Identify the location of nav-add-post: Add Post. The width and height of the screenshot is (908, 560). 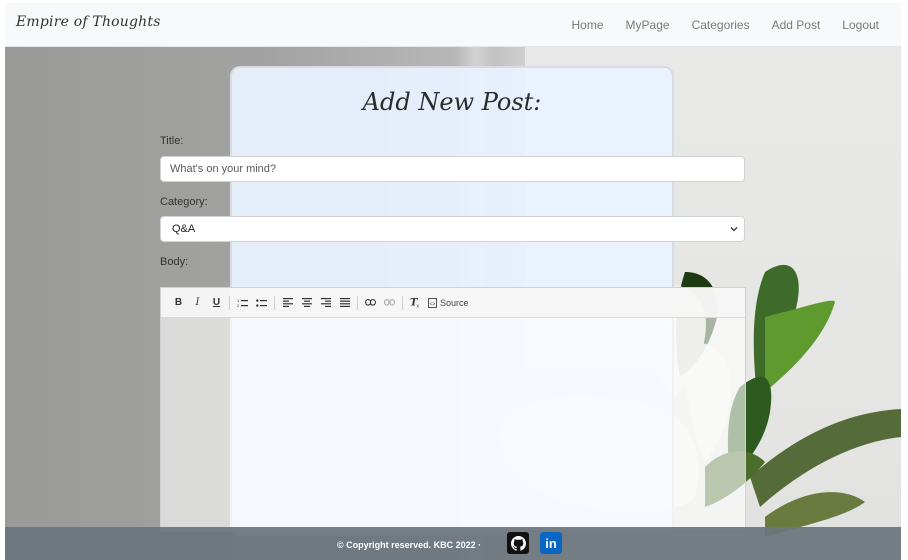
(796, 25).